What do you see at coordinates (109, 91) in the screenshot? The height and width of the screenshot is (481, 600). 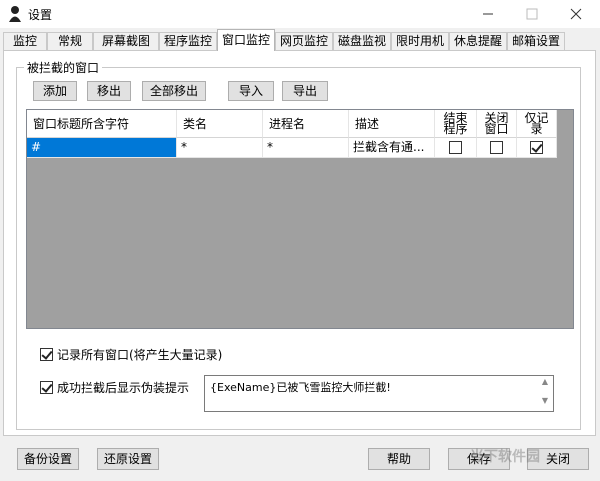 I see `remove-button: 移出` at bounding box center [109, 91].